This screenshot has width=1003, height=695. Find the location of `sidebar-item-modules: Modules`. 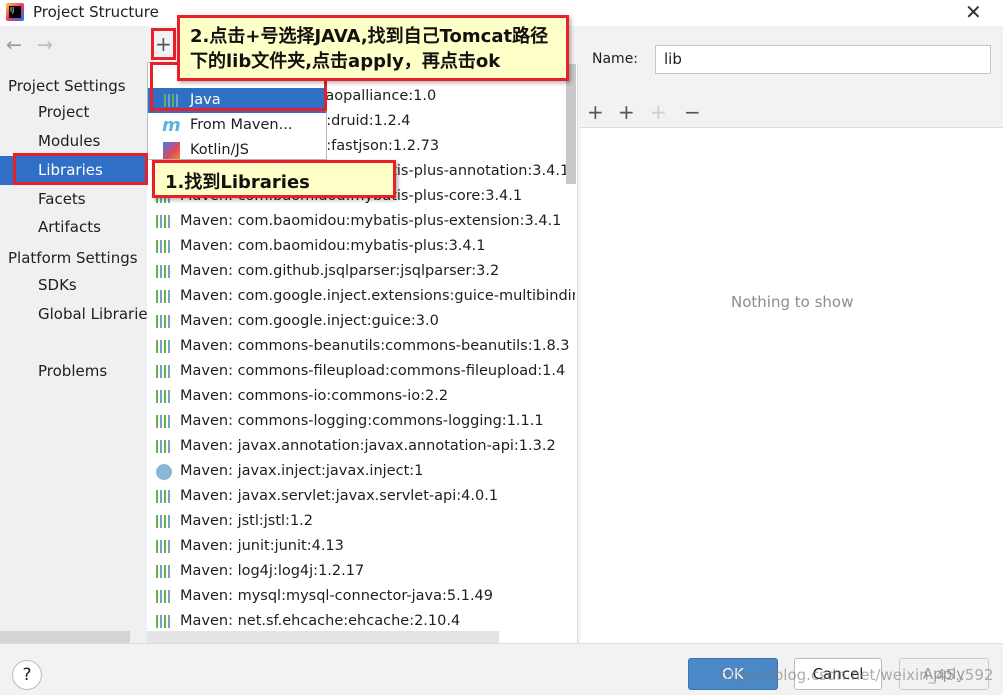

sidebar-item-modules: Modules is located at coordinates (73, 141).